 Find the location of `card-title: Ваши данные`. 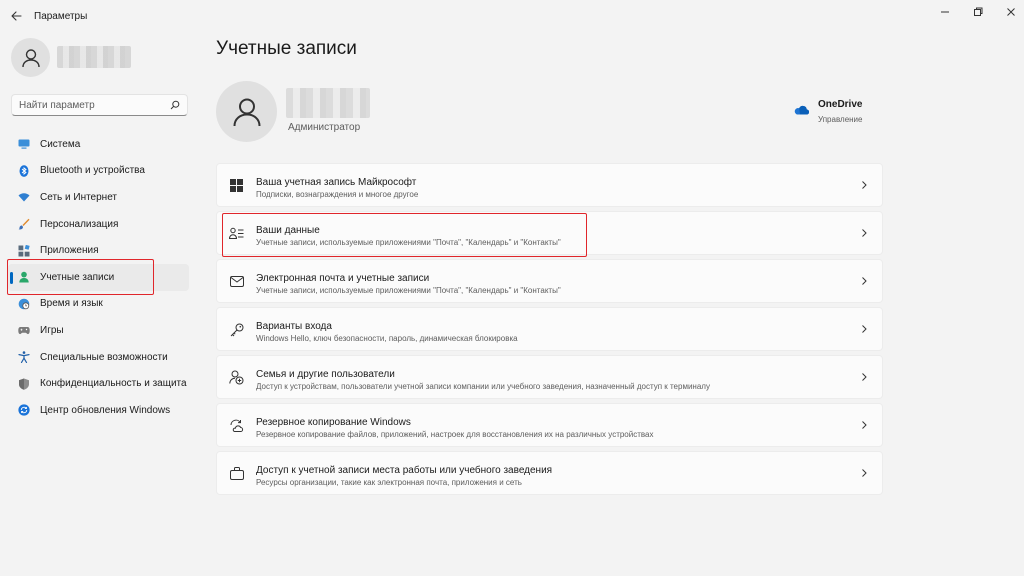

card-title: Ваши данные is located at coordinates (288, 230).